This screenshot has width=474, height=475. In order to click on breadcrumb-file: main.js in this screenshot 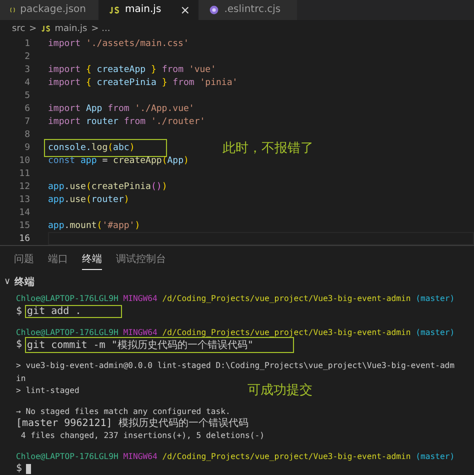, I will do `click(71, 29)`.